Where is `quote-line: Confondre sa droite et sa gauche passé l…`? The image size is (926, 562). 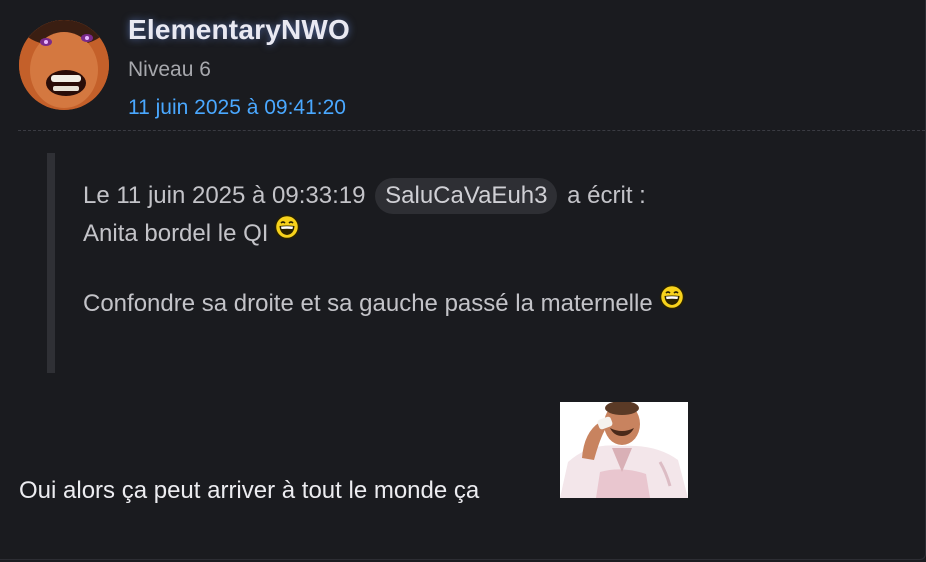 quote-line: Confondre sa droite et sa gauche passé l… is located at coordinates (384, 301).